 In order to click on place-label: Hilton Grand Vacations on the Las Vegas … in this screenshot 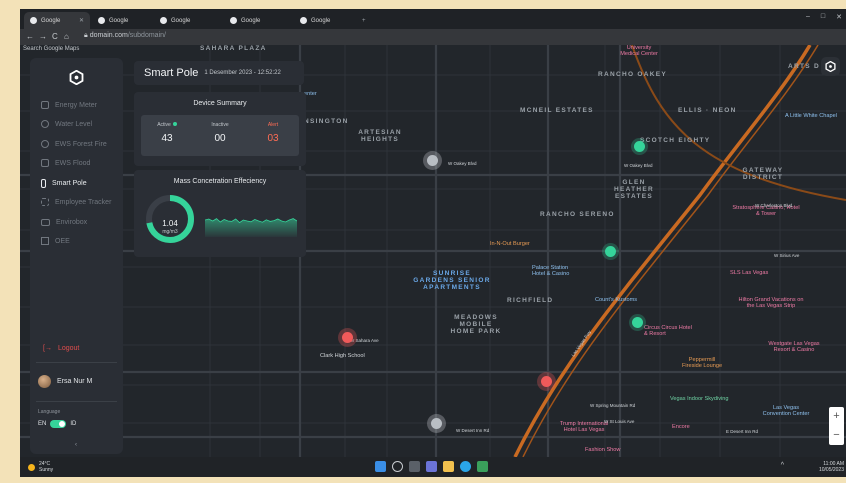, I will do `click(771, 303)`.